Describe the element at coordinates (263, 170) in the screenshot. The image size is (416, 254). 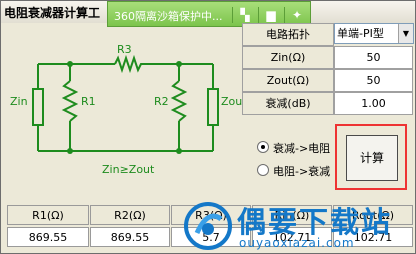
I see `mode-radio-res-to-atten` at that location.